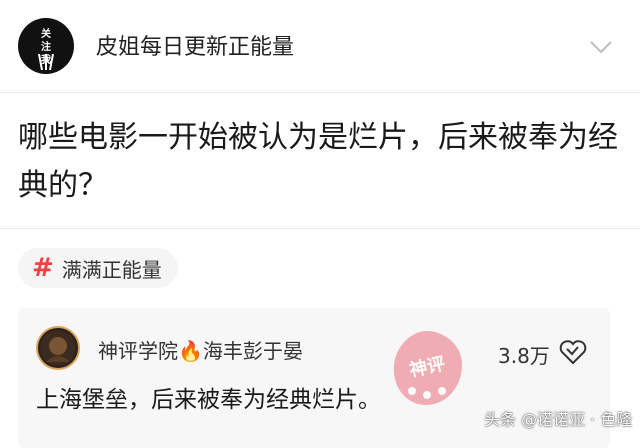 This screenshot has width=640, height=448. What do you see at coordinates (46, 62) in the screenshot?
I see `figure-icon` at bounding box center [46, 62].